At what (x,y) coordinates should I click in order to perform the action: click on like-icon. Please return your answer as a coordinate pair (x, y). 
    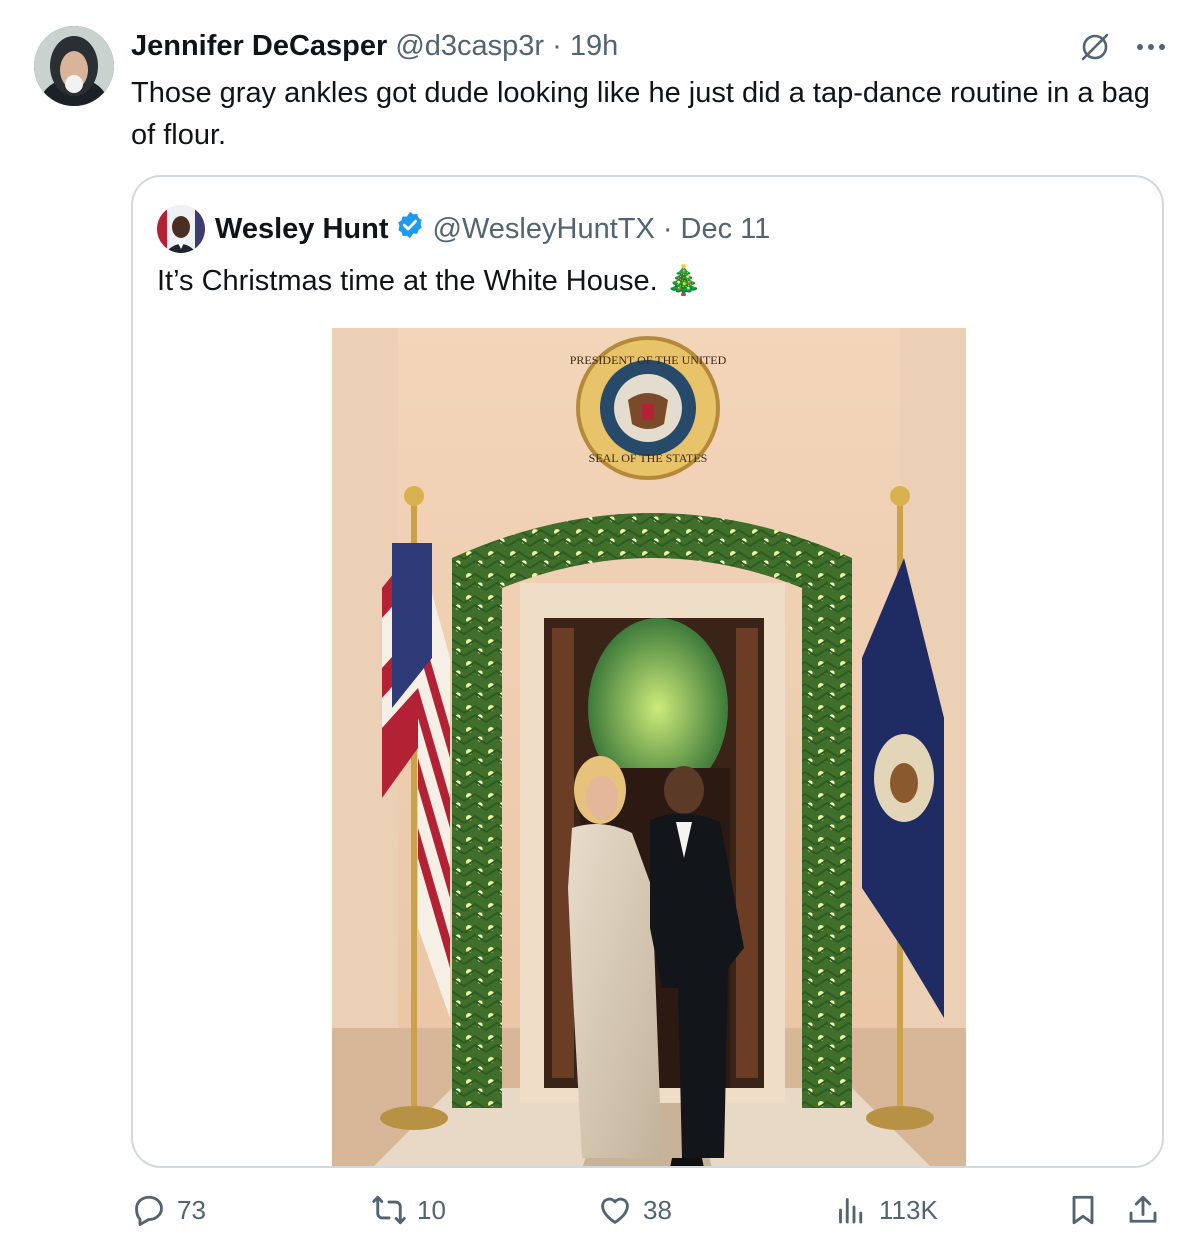
    Looking at the image, I should click on (615, 1210).